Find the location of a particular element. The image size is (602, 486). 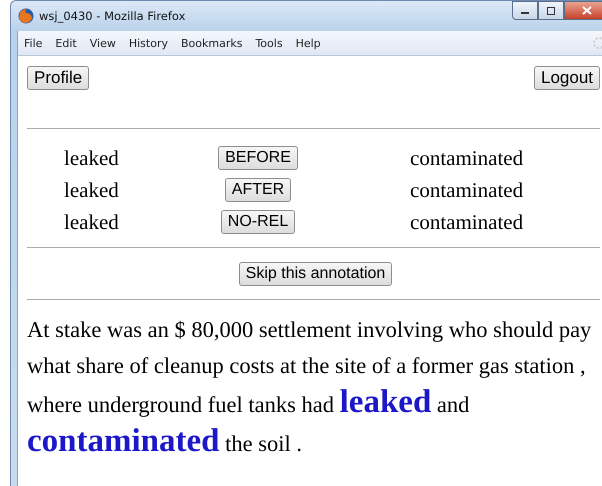

close-icon is located at coordinates (587, 10).